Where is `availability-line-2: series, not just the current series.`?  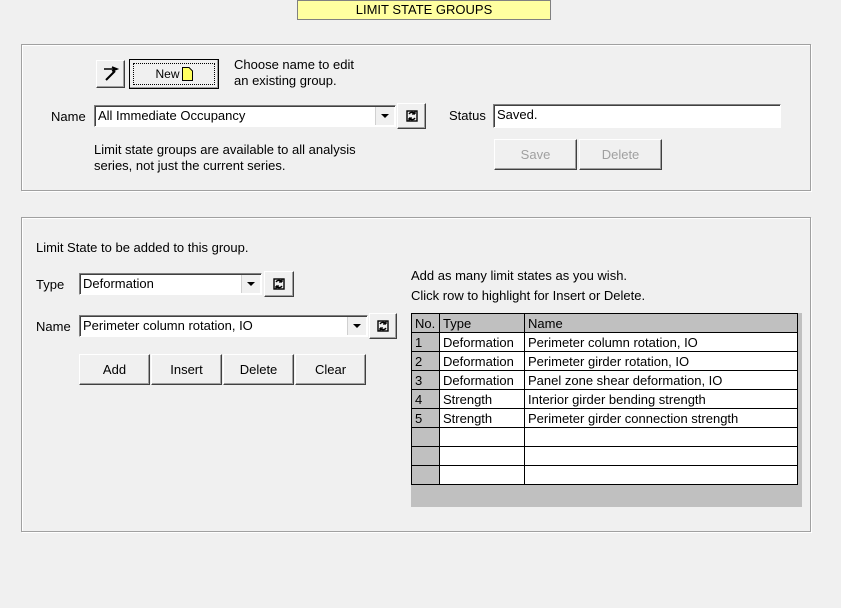
availability-line-2: series, not just the current series. is located at coordinates (190, 165).